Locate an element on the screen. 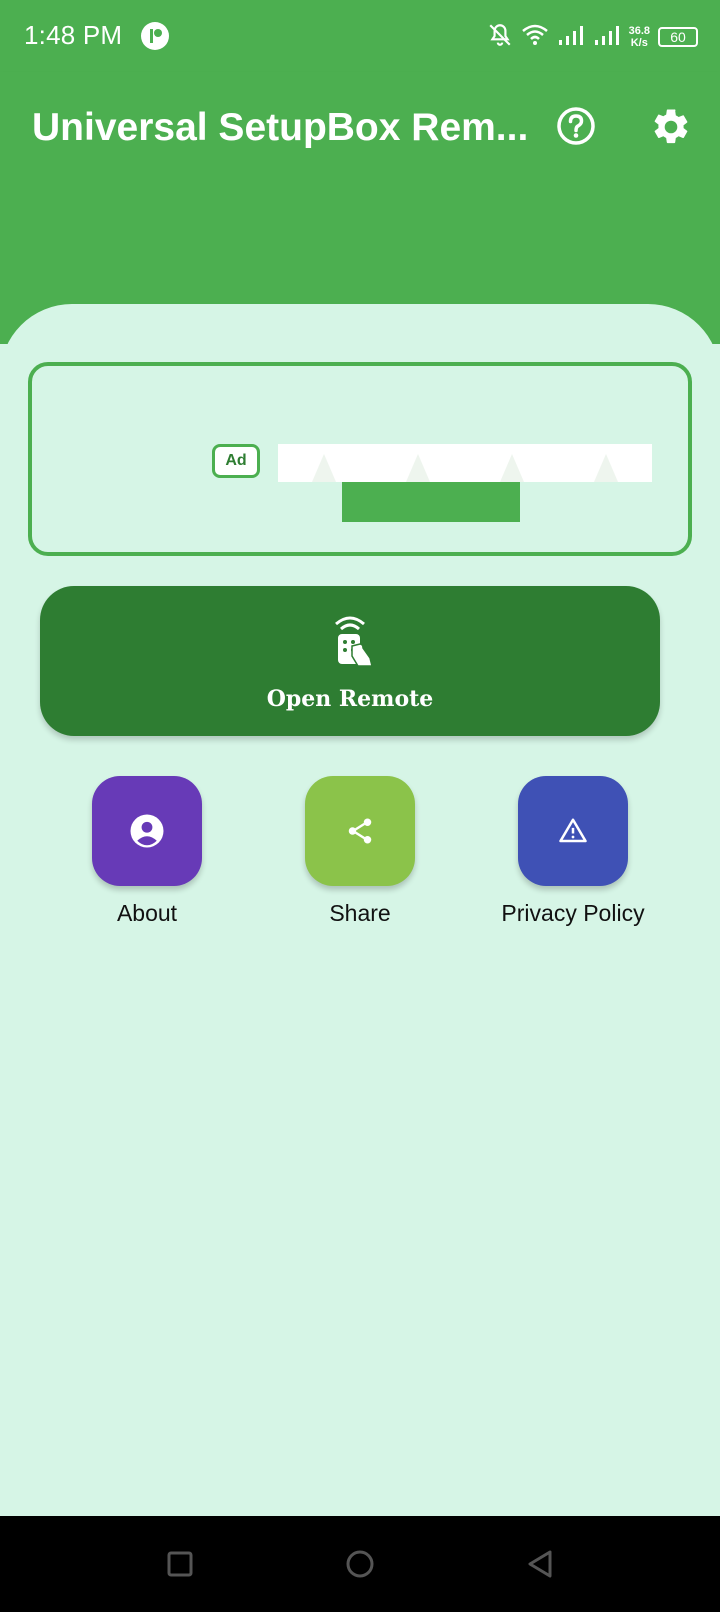  privacy-policy-label: Privacy Policy is located at coordinates (573, 913).